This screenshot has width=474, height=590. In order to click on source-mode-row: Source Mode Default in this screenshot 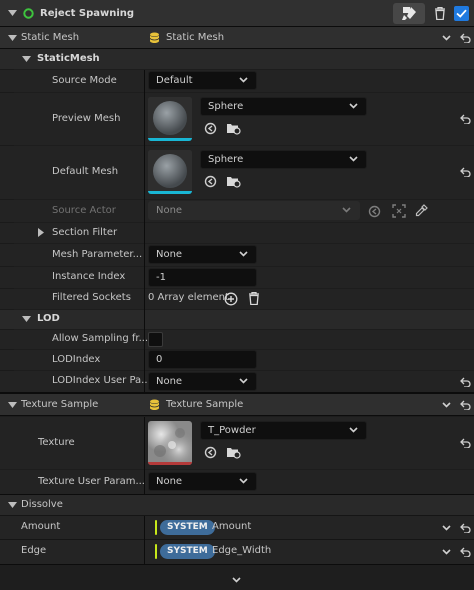, I will do `click(237, 81)`.